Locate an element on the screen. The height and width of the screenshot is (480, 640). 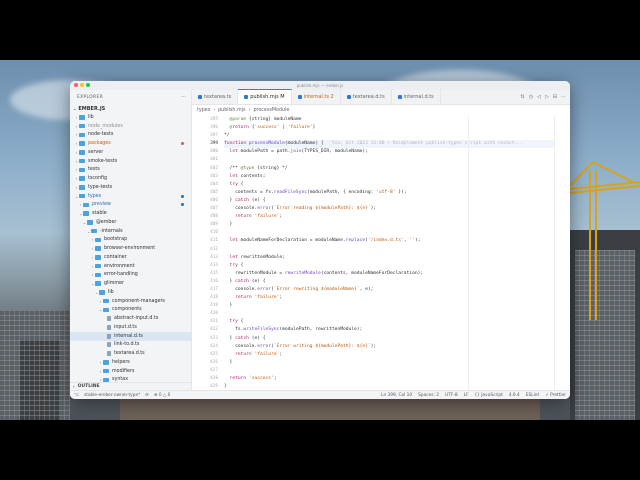
editor-tab: publish.mjs M is located at coordinates (265, 96).